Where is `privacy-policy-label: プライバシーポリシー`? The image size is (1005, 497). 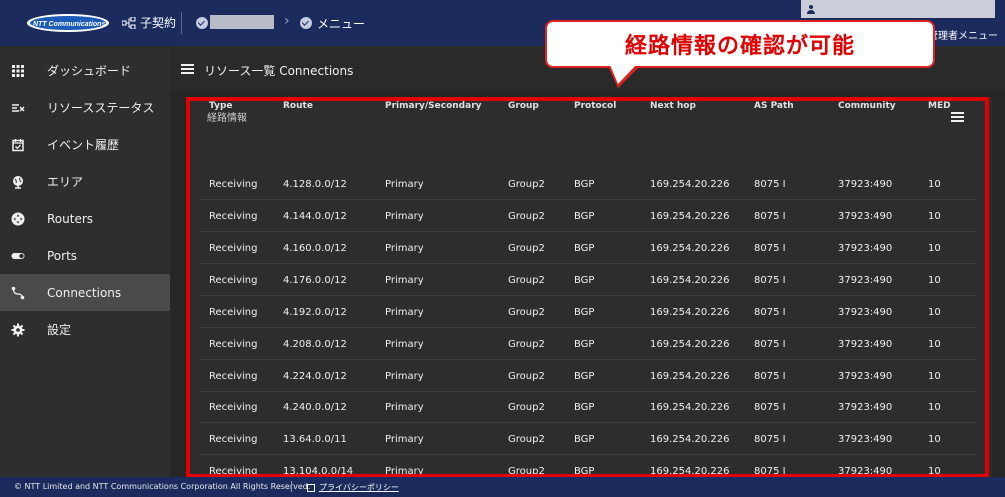
privacy-policy-label: プライバシーポリシー is located at coordinates (359, 487).